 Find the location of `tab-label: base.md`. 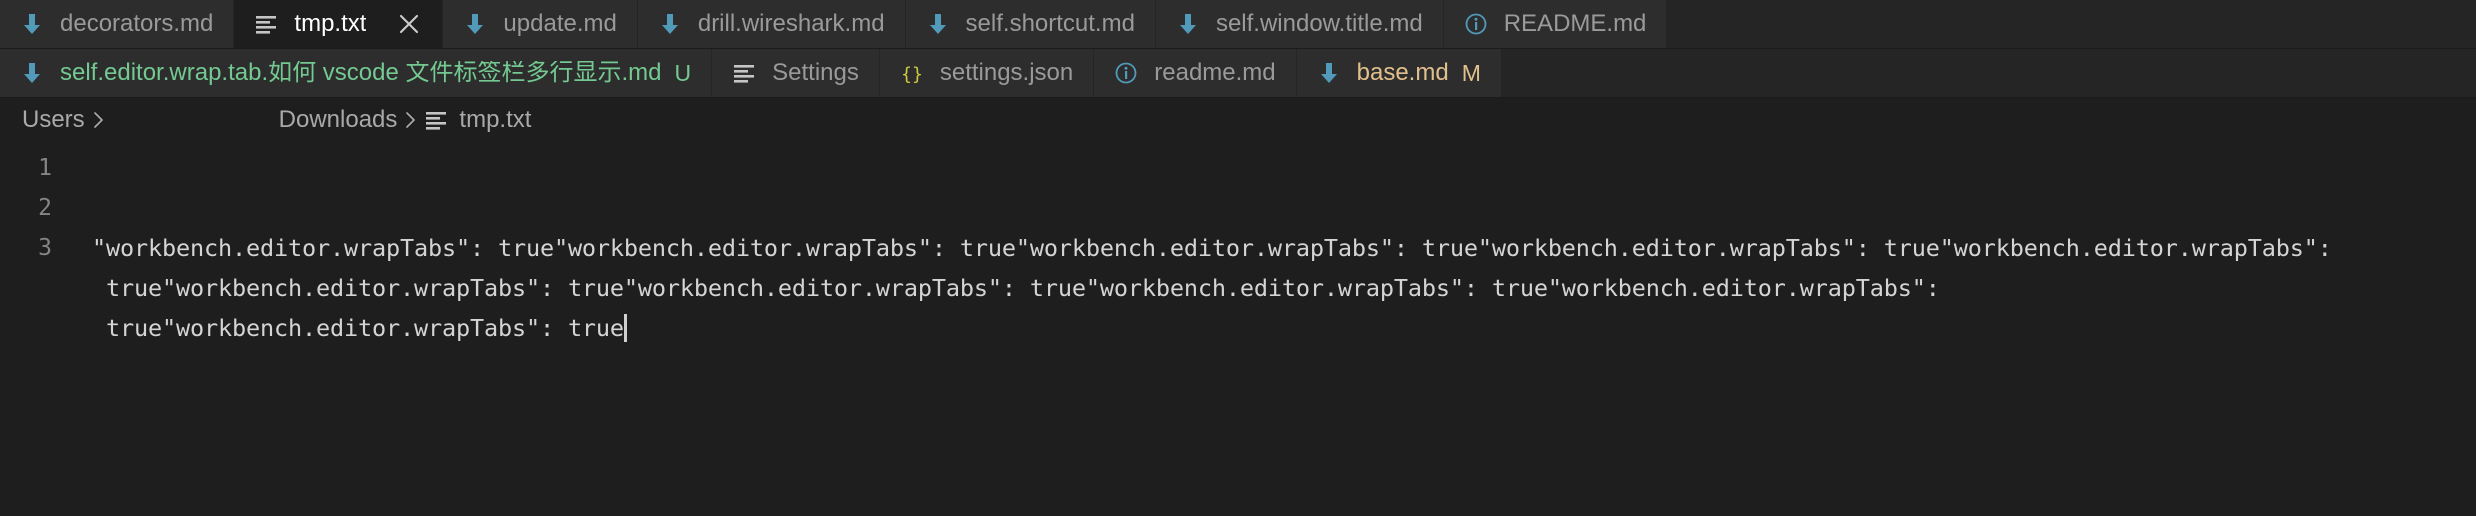

tab-label: base.md is located at coordinates (1402, 73).